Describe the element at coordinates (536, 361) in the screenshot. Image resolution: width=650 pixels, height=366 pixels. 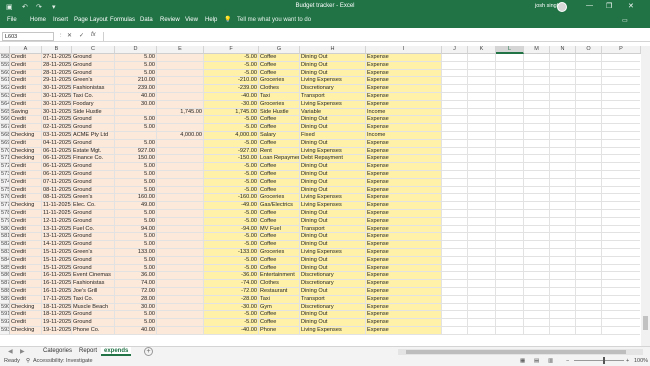
I see `page-layout-view-icon: ▤` at that location.